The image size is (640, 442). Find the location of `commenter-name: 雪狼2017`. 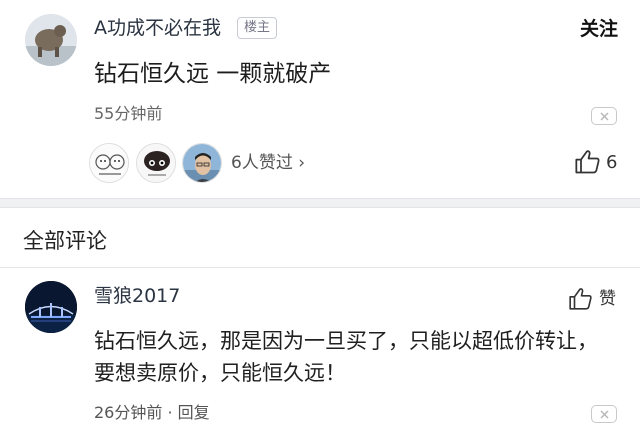

commenter-name: 雪狼2017 is located at coordinates (137, 296).